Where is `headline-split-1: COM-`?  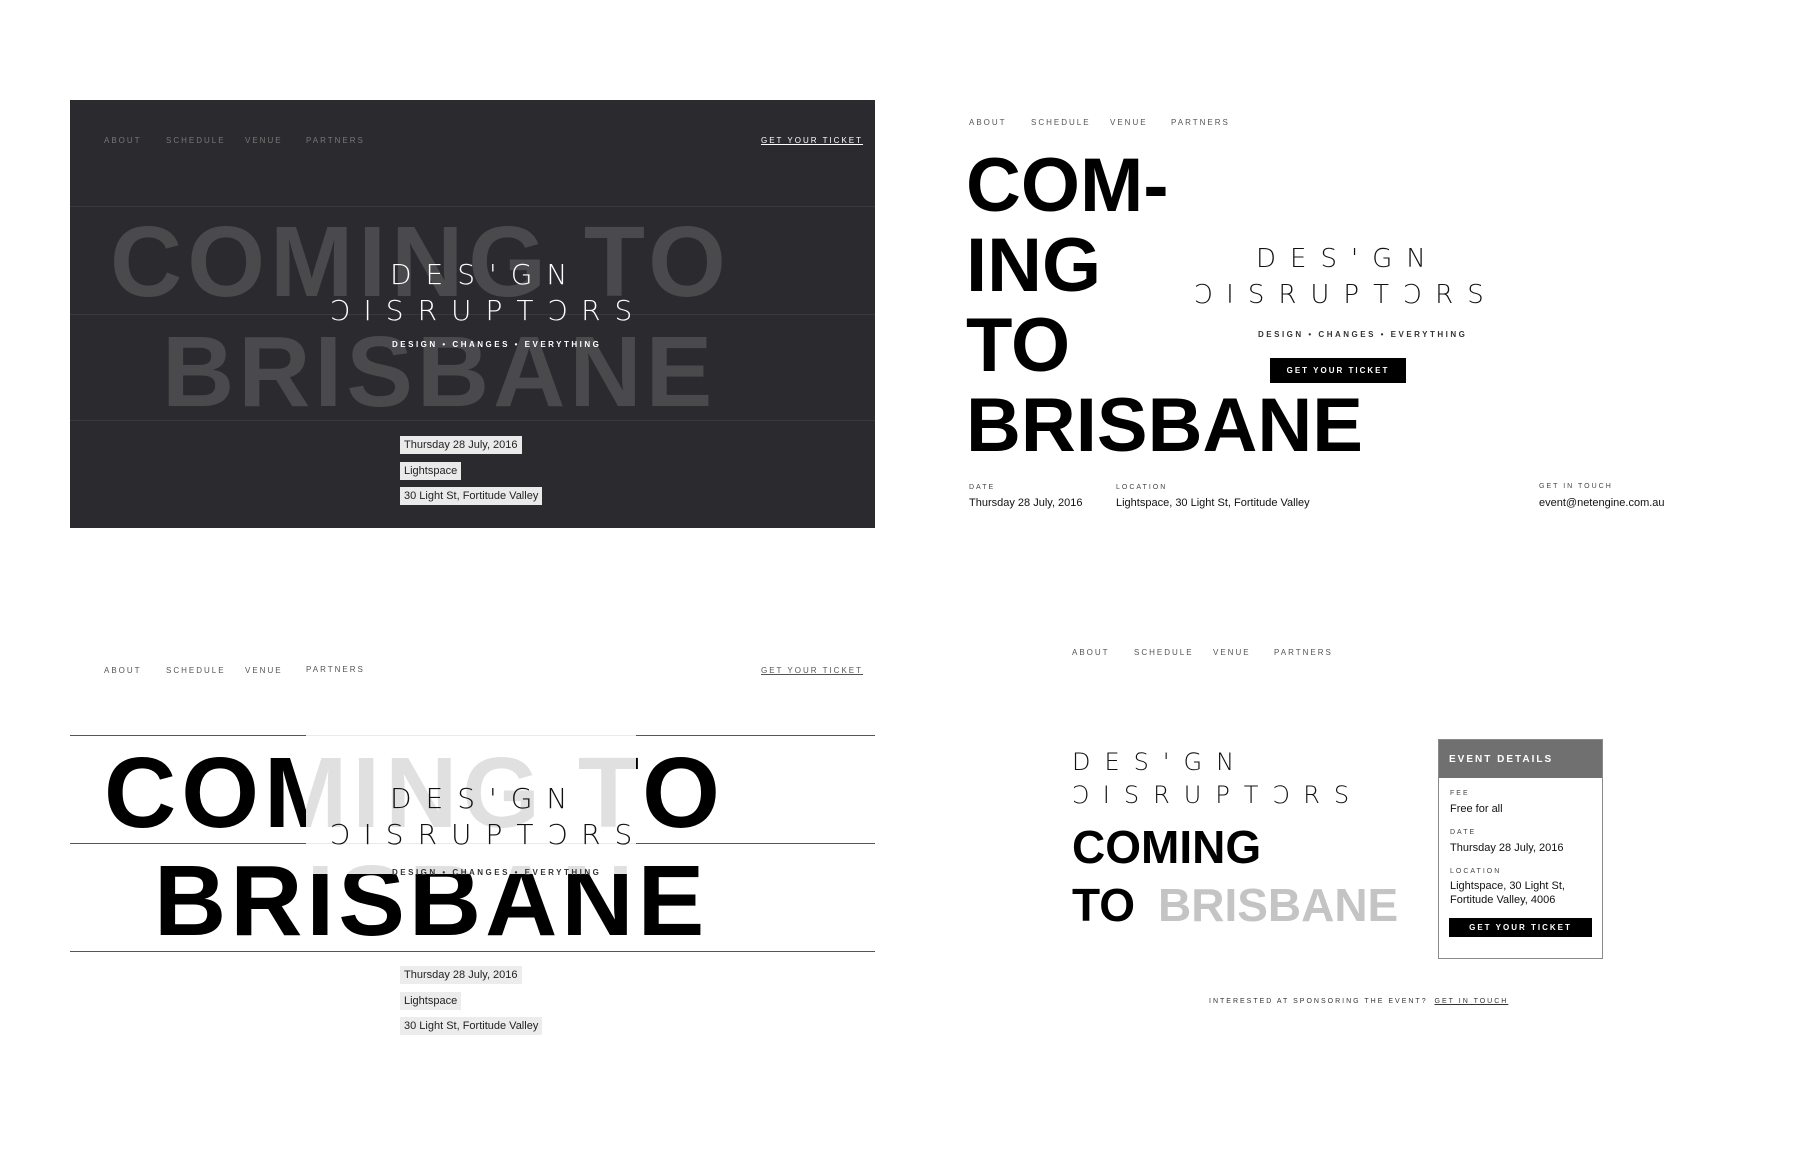 headline-split-1: COM- is located at coordinates (1067, 185).